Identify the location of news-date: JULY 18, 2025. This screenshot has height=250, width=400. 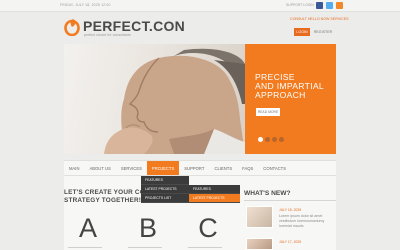
(290, 210).